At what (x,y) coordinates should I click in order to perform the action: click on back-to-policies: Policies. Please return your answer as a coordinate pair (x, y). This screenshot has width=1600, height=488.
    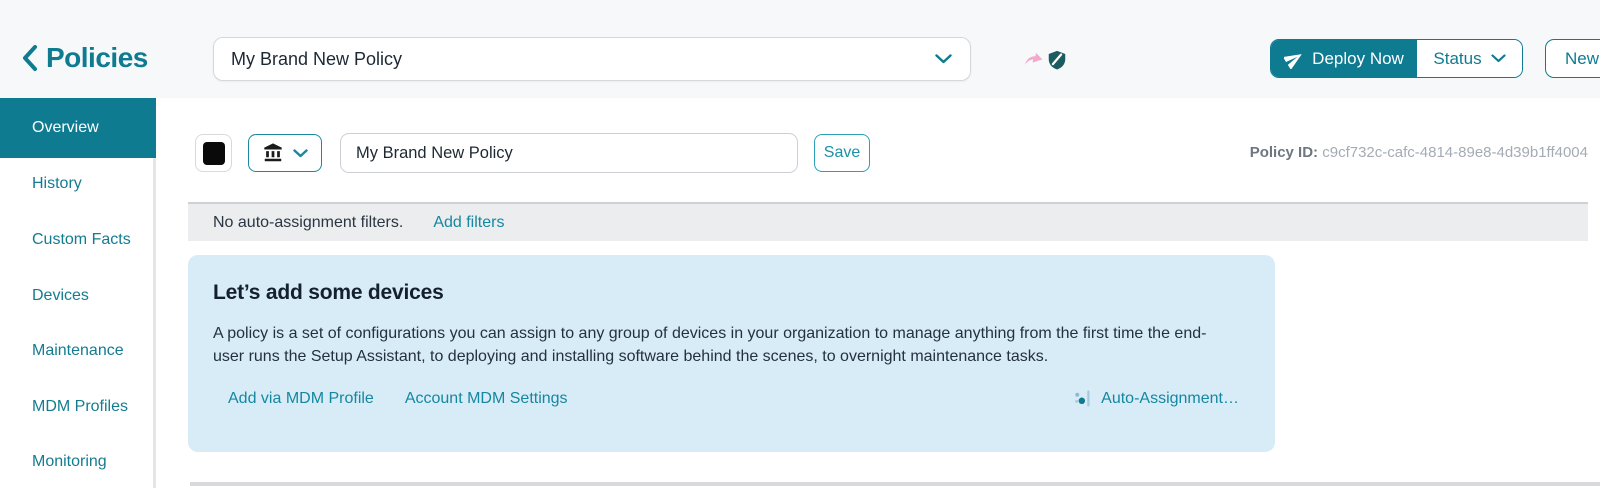
    Looking at the image, I should click on (85, 58).